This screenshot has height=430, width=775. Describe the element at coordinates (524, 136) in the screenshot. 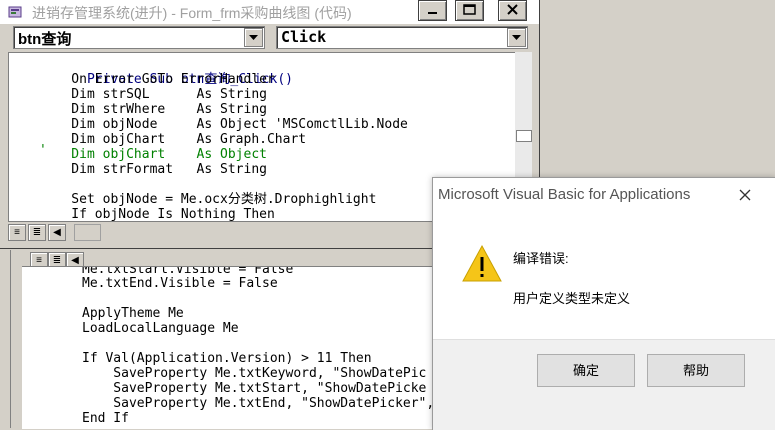

I see `scrollbar-thumb` at that location.